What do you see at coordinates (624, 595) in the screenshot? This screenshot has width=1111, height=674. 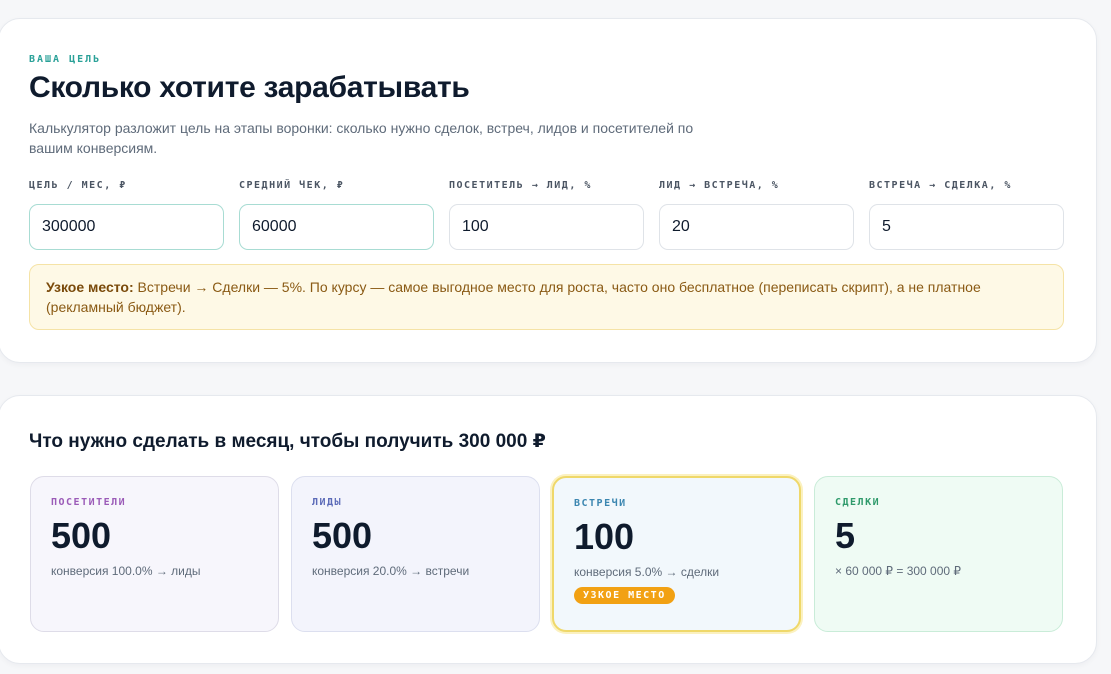 I see `bottleneck-badge: УЗКОЕ МЕСТО` at bounding box center [624, 595].